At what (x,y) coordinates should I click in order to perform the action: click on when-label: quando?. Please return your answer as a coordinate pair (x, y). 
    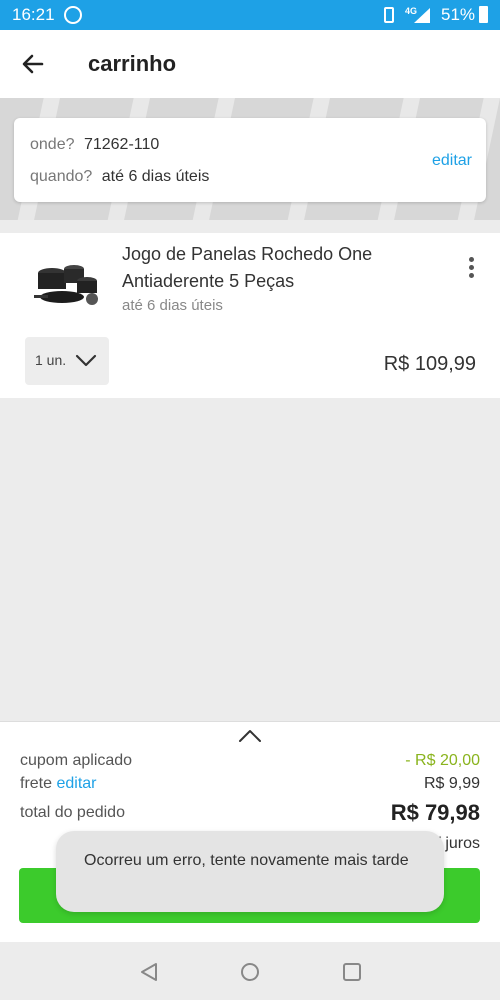
    Looking at the image, I should click on (61, 176).